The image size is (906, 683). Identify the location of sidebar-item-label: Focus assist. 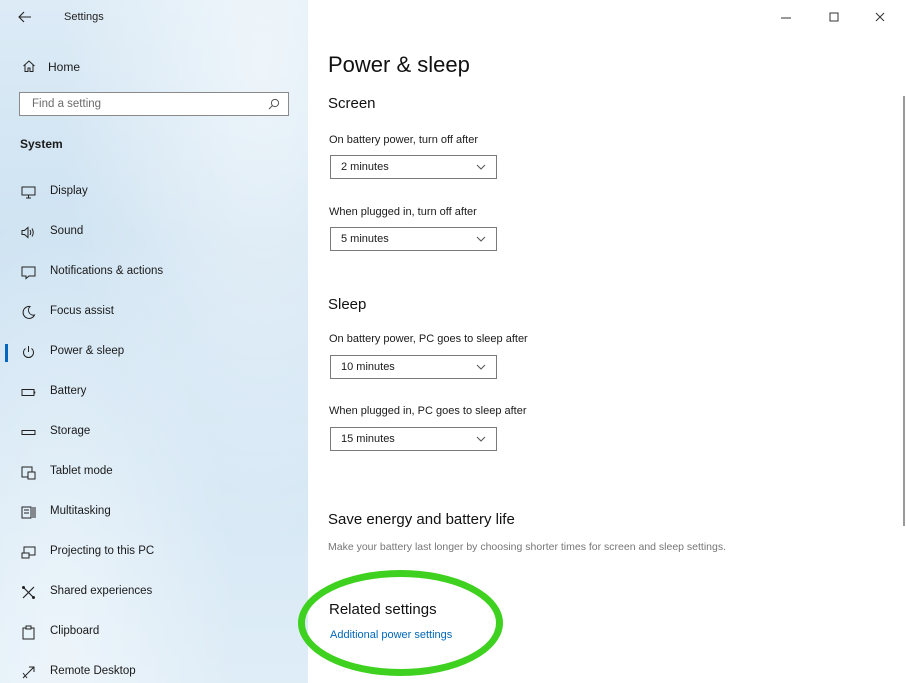
(82, 311).